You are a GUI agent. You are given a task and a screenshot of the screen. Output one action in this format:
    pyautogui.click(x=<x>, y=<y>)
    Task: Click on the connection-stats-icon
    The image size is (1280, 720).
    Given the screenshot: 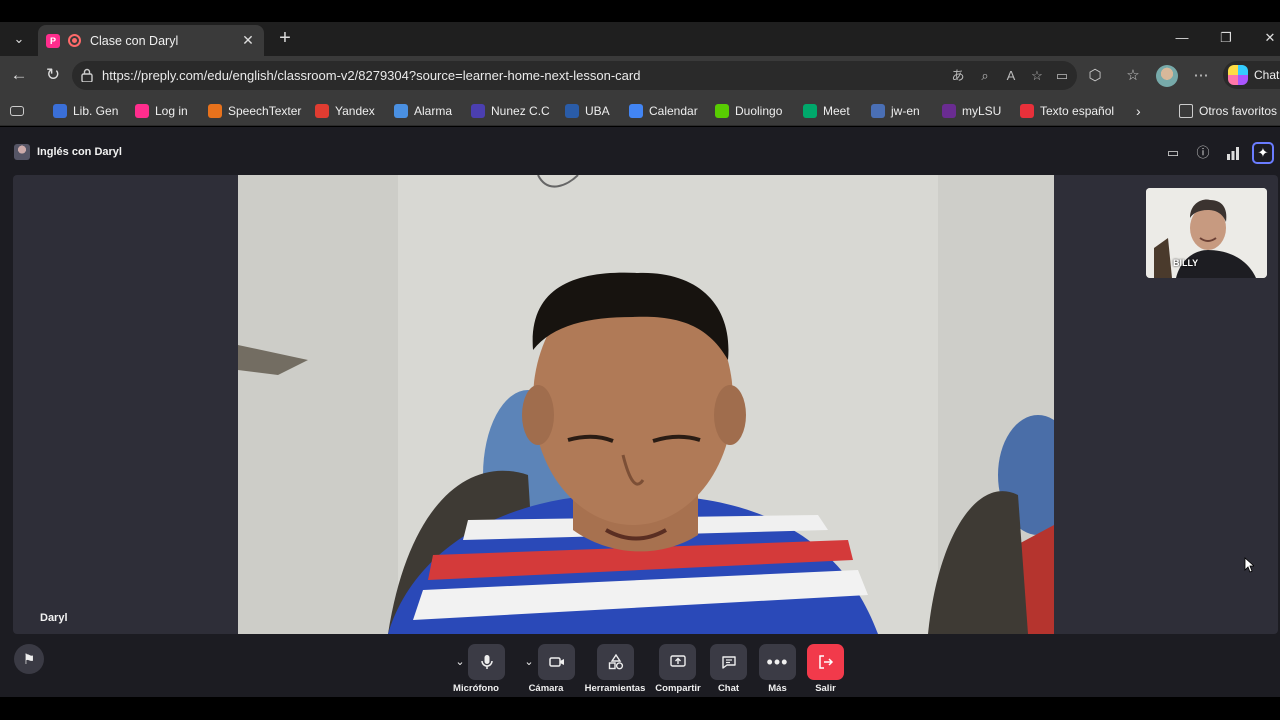 What is the action you would take?
    pyautogui.click(x=1233, y=153)
    